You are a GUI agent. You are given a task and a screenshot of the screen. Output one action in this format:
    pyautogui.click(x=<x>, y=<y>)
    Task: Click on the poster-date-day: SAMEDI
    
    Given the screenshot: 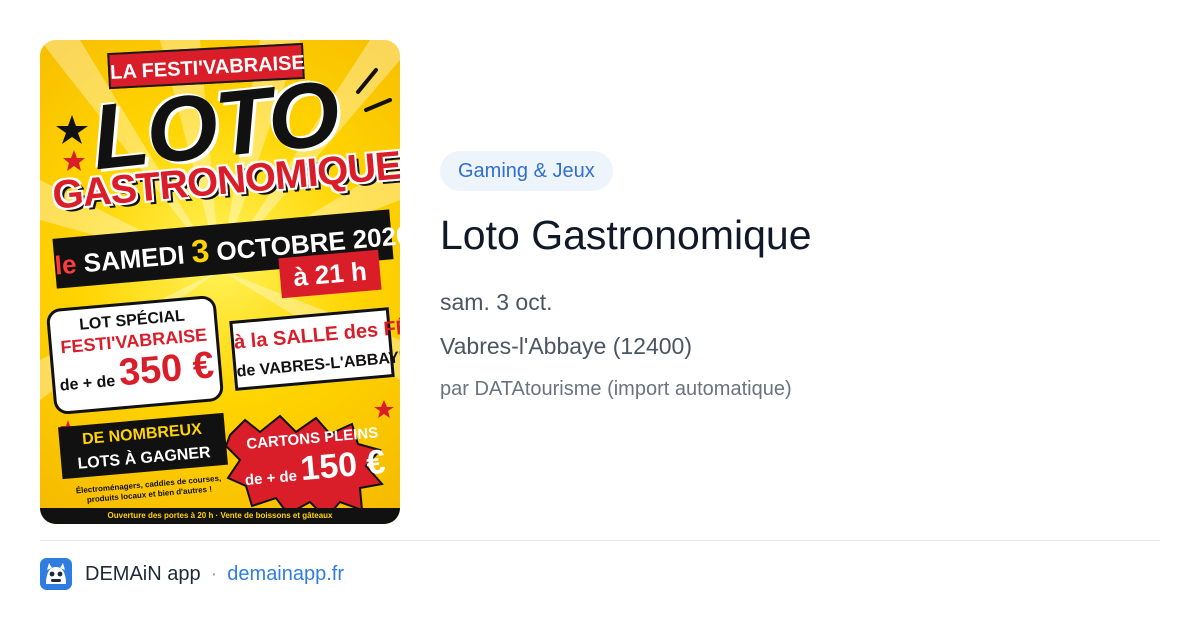 What is the action you would take?
    pyautogui.click(x=134, y=259)
    